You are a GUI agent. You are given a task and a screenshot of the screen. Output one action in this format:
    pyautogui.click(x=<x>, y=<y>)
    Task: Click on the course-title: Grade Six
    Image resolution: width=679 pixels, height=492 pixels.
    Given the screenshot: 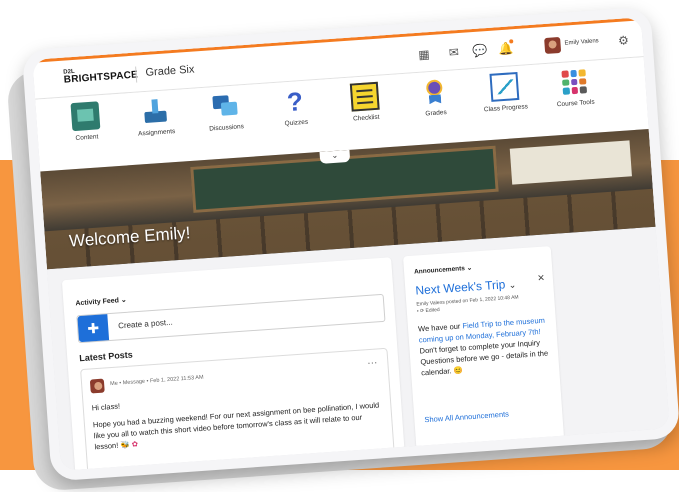 What is the action you would take?
    pyautogui.click(x=170, y=71)
    